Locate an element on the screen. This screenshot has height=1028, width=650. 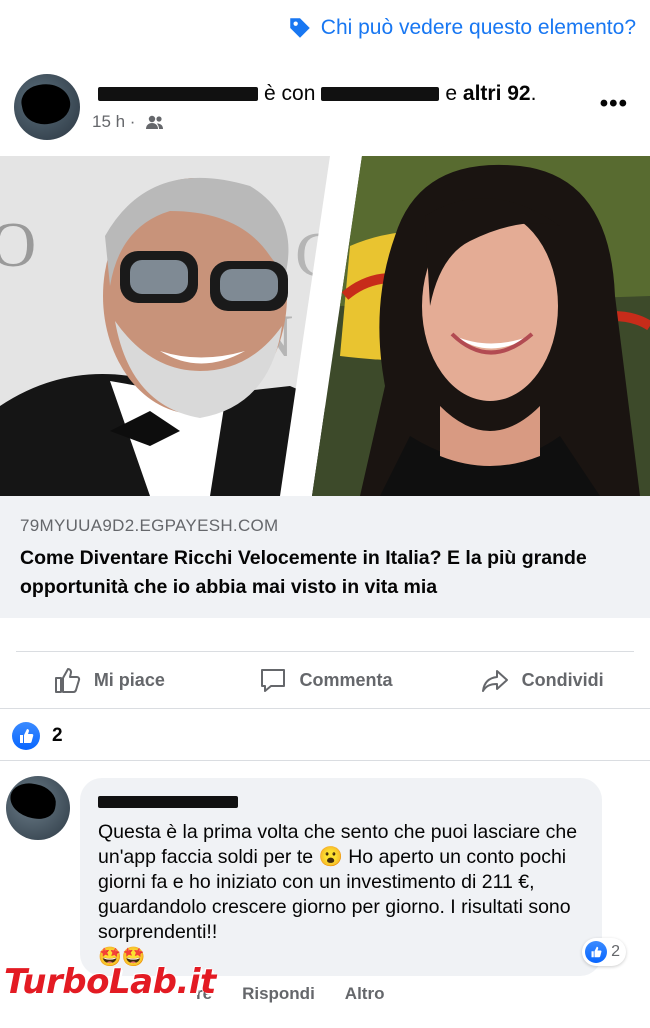
reply-button: Rispondi is located at coordinates (278, 994).